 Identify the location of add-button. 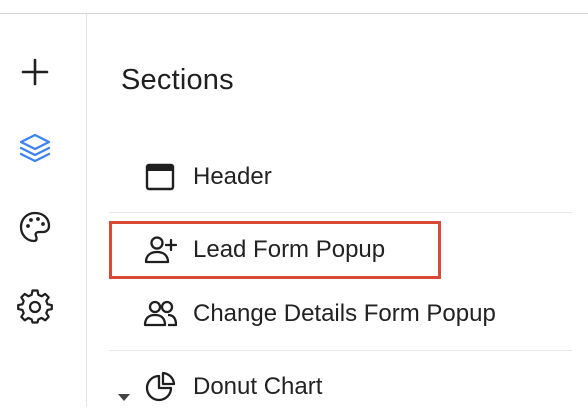
(35, 72).